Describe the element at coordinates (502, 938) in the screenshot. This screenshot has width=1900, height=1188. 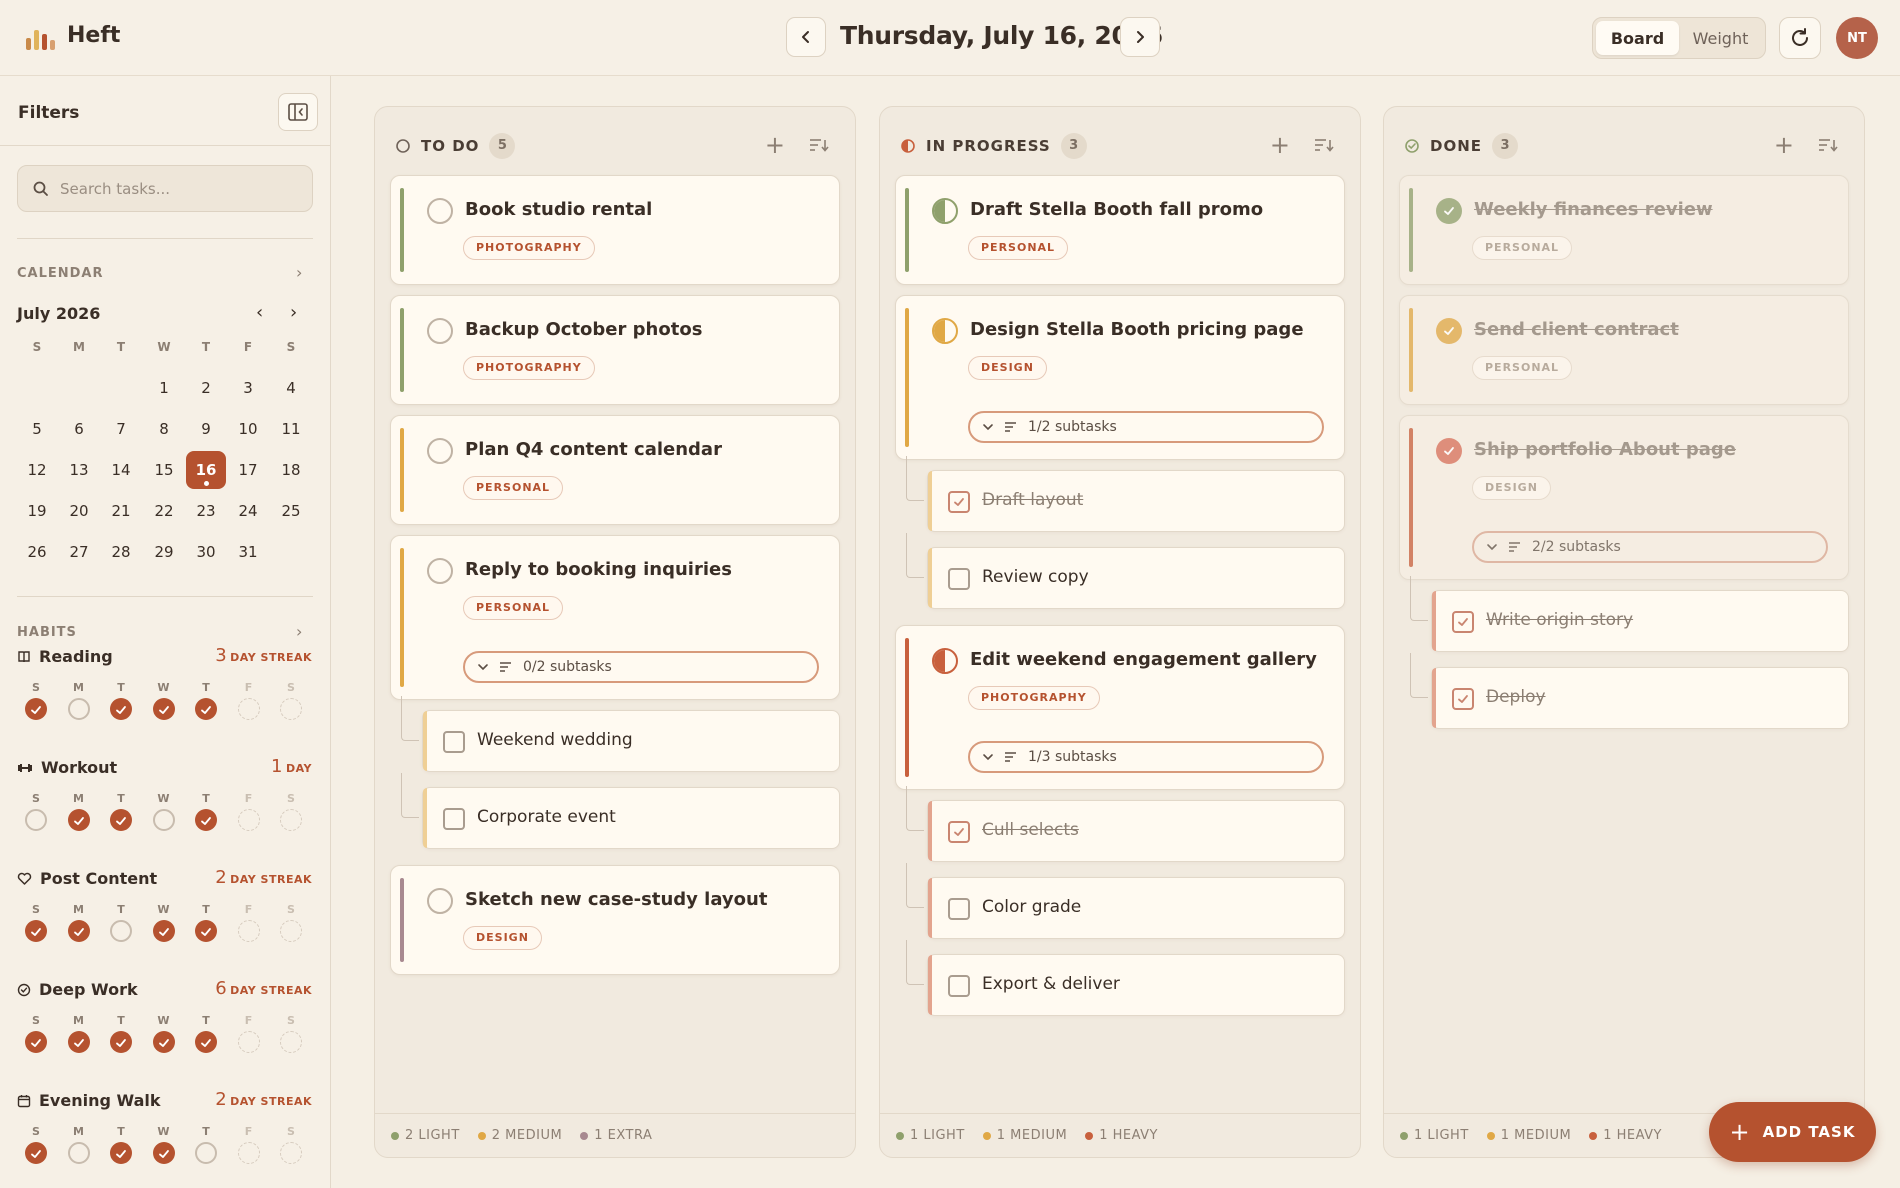
I see `task-tag: DESIGN` at that location.